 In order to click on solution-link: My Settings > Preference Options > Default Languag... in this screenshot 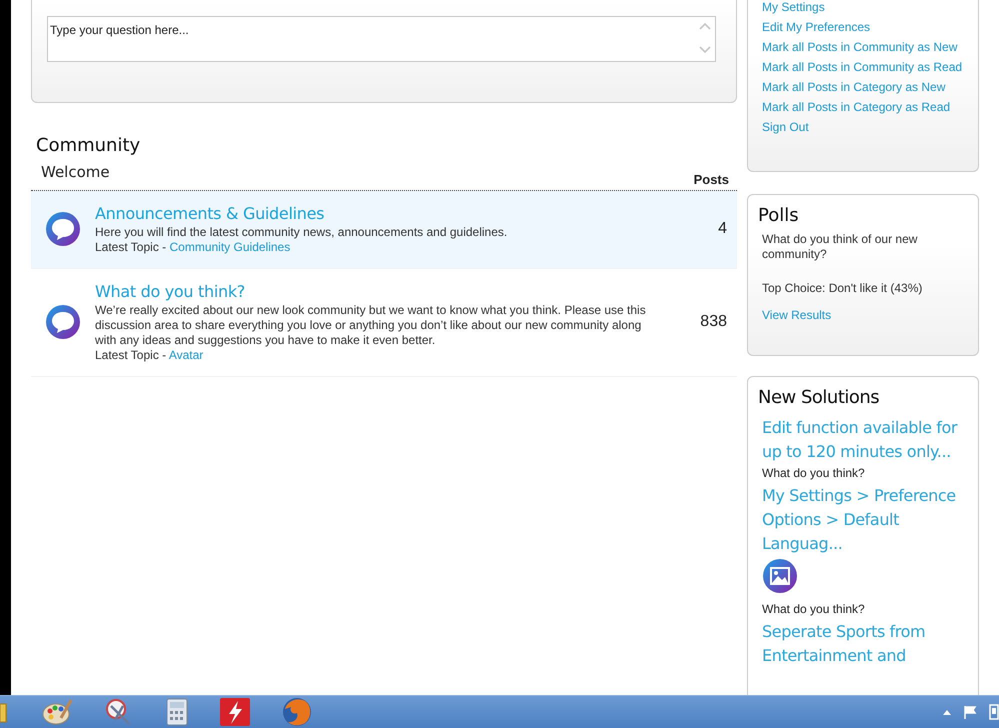, I will do `click(863, 520)`.